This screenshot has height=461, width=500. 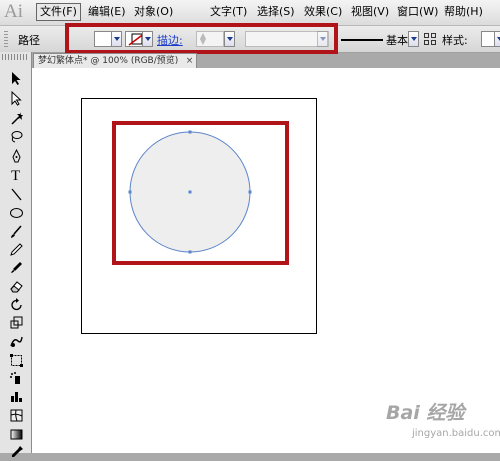 I want to click on menu-effect: 效果(C), so click(x=323, y=12).